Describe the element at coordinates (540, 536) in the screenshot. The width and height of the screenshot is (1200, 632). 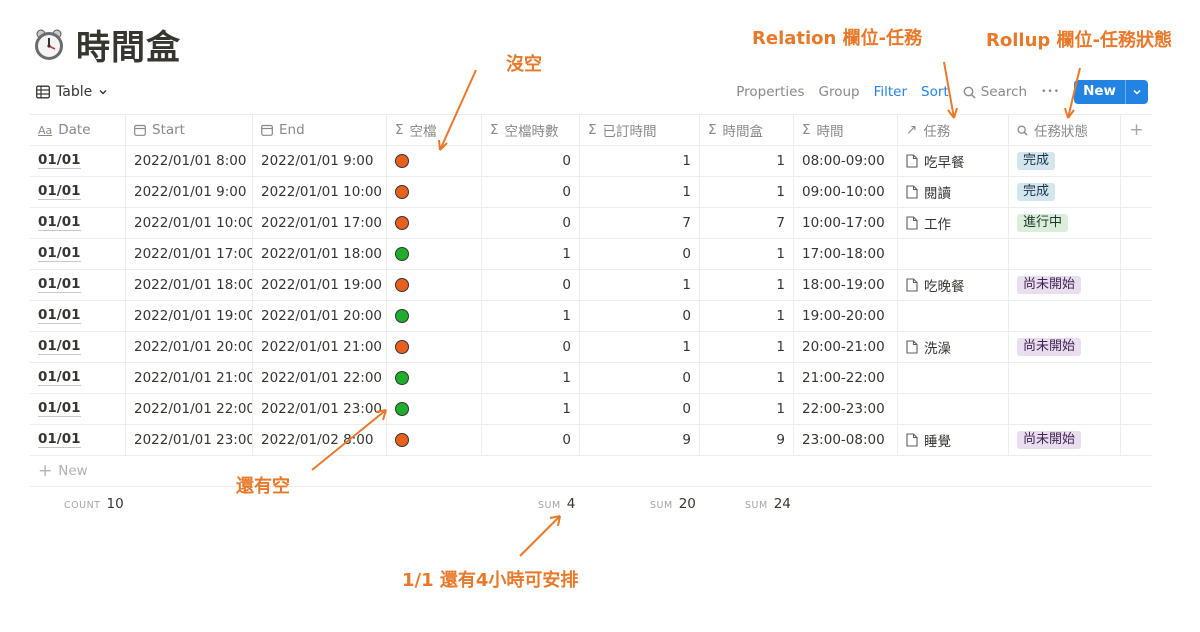
I see `arrow-summary` at that location.